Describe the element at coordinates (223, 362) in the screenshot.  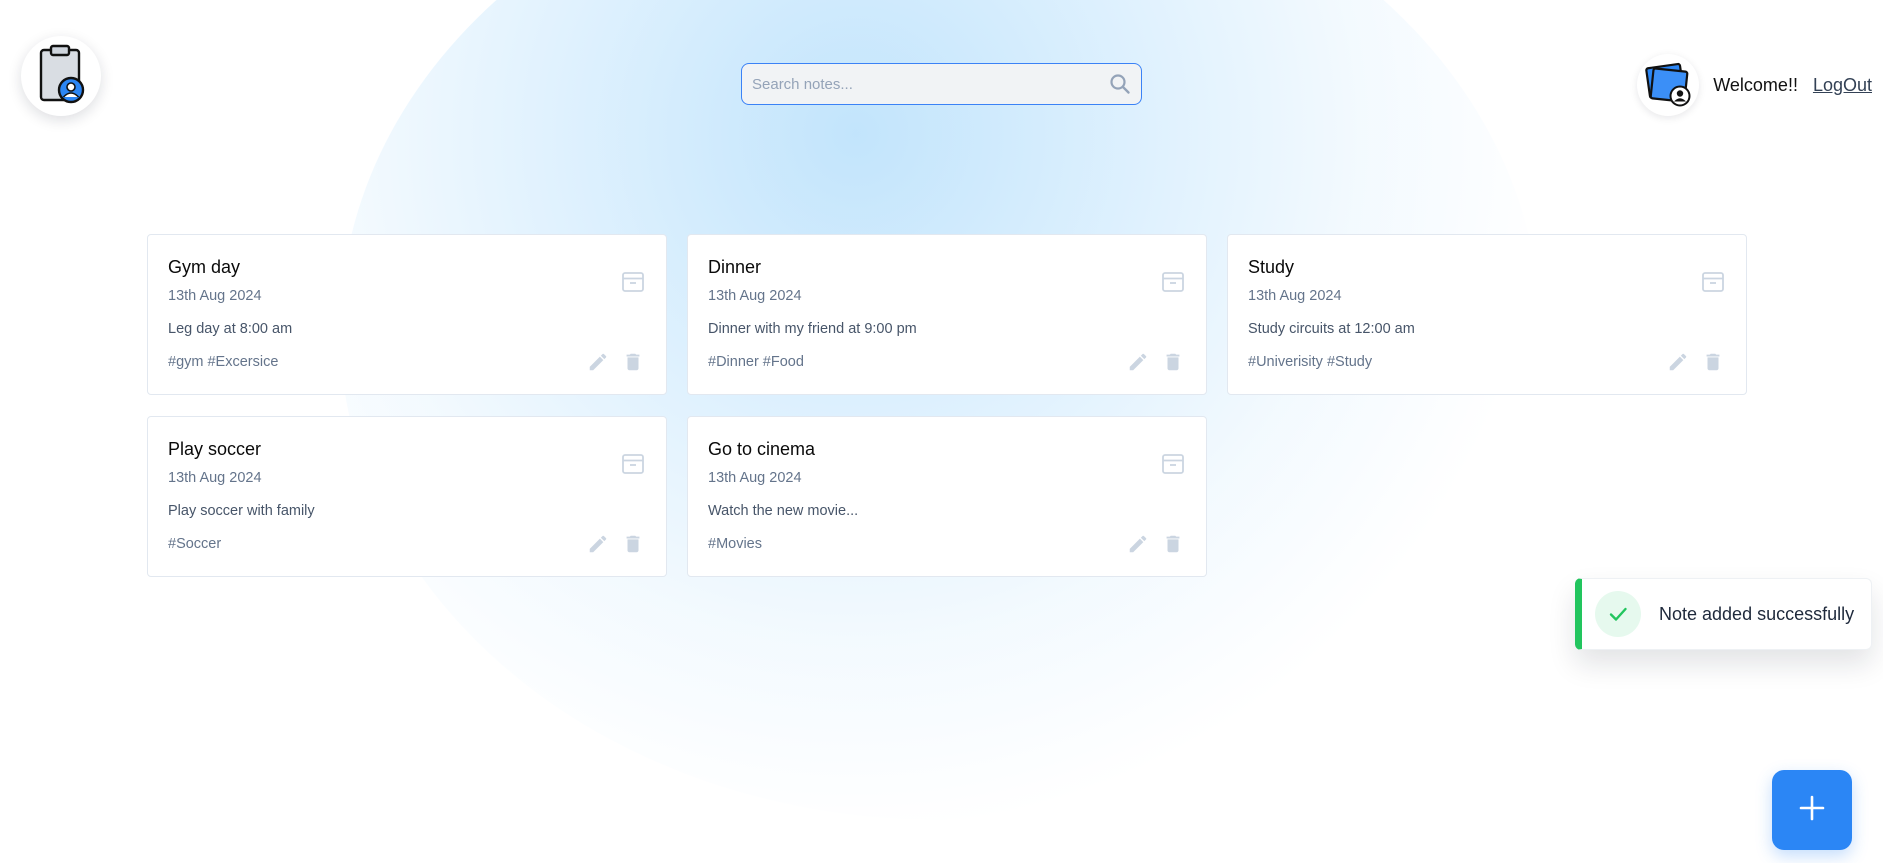
I see `note-tags: #gym #Excersice` at that location.